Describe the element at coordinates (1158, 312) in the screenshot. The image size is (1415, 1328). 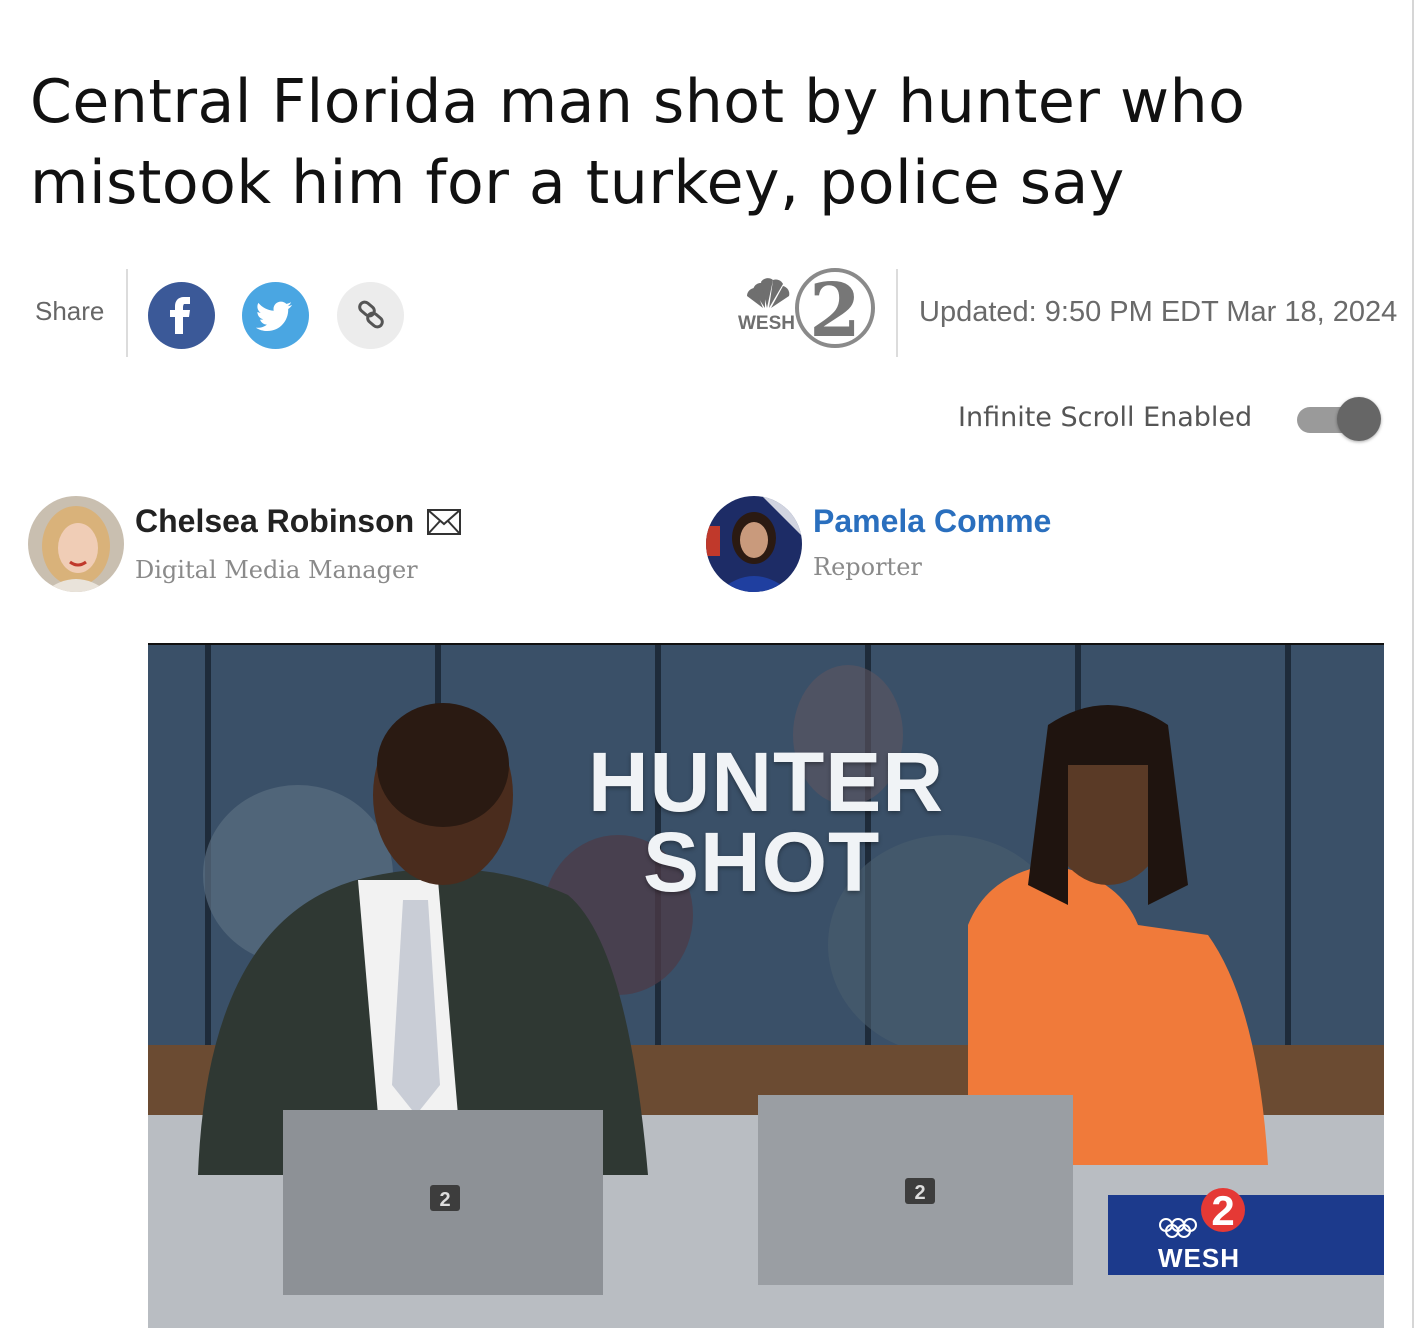
I see `updated-timestamp: Updated: 9:50 PM EDT Mar 18, 2024` at that location.